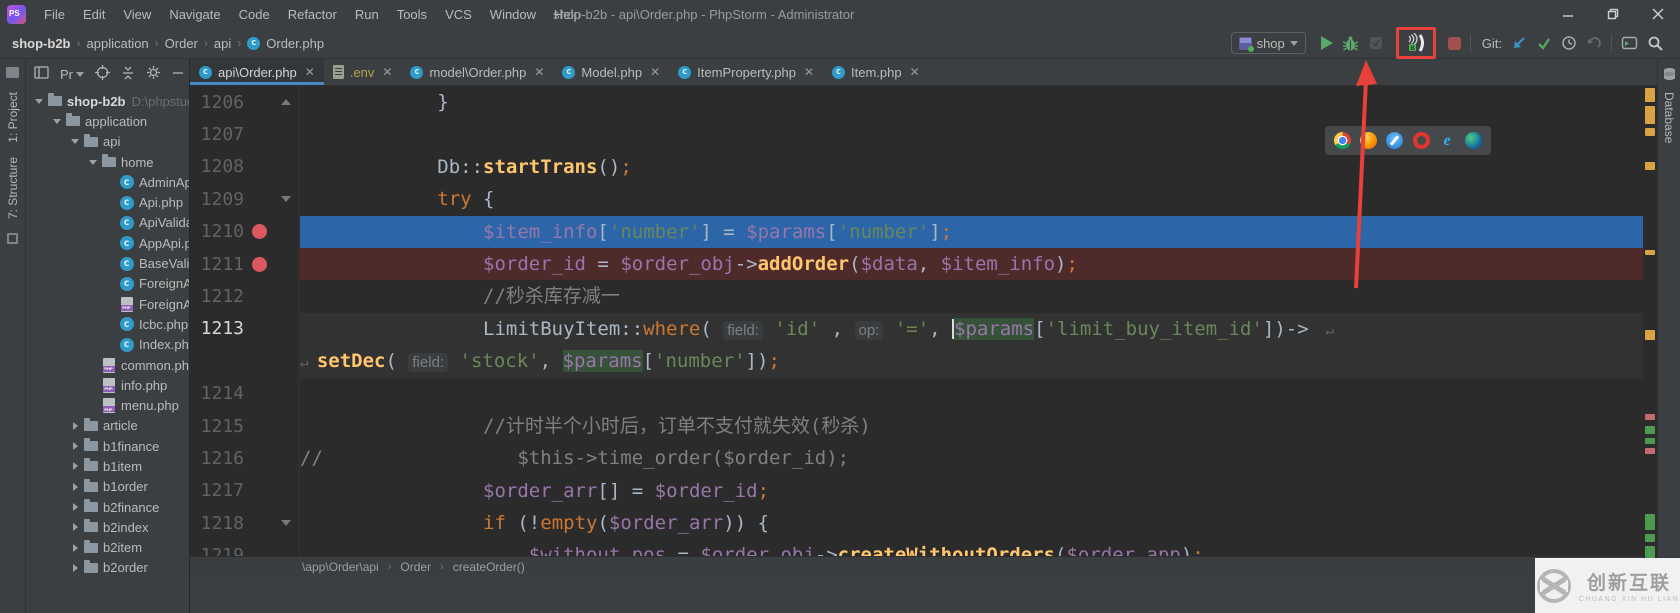 The image size is (1680, 613). What do you see at coordinates (72, 74) in the screenshot?
I see `project-view-selector: Pr` at bounding box center [72, 74].